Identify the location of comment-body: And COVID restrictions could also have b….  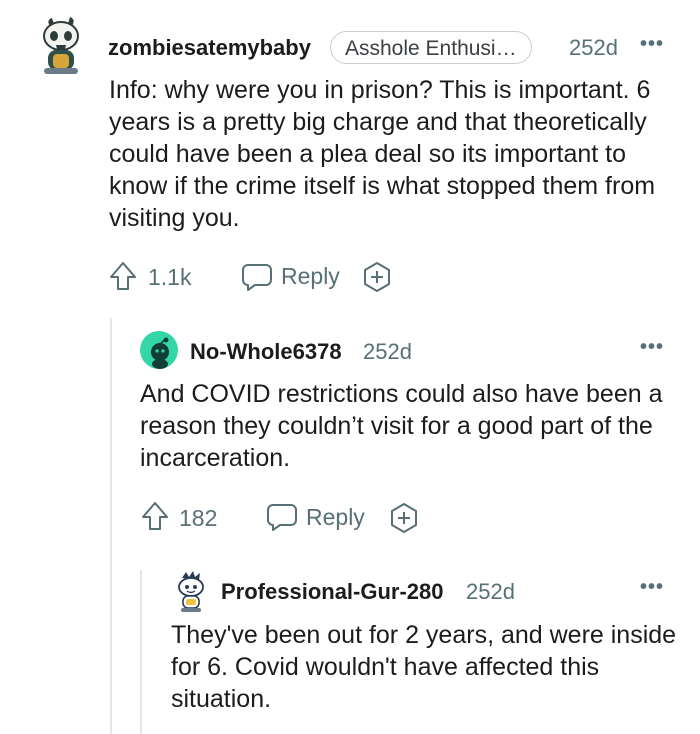
(401, 426).